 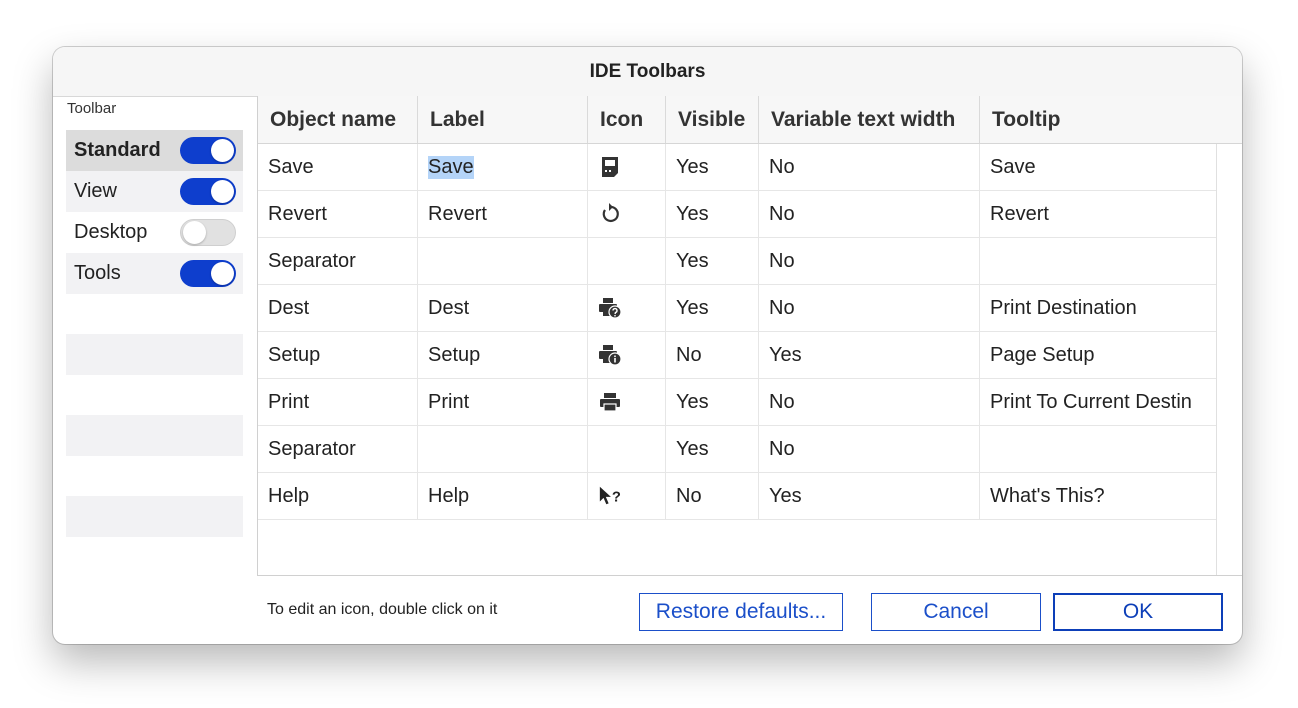 What do you see at coordinates (154, 273) in the screenshot?
I see `toolbar-item-tools: Tools` at bounding box center [154, 273].